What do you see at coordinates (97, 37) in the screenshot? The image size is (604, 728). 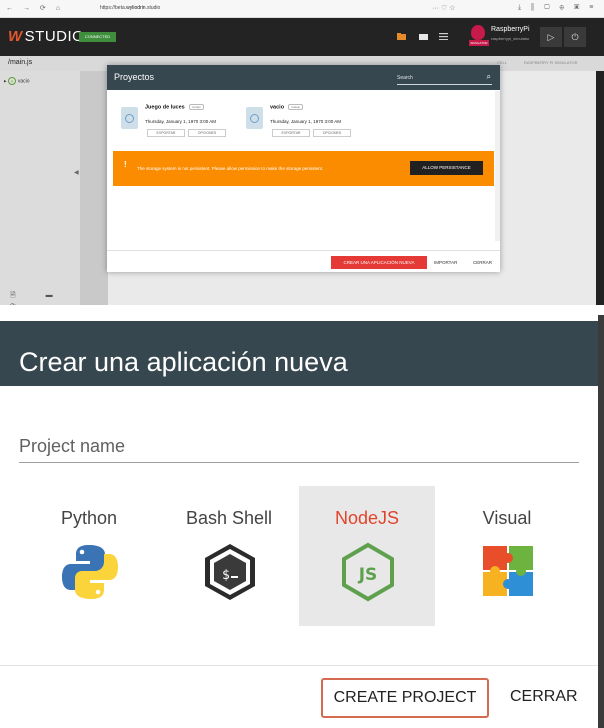 I see `connection-status-badge: CONNECTED` at bounding box center [97, 37].